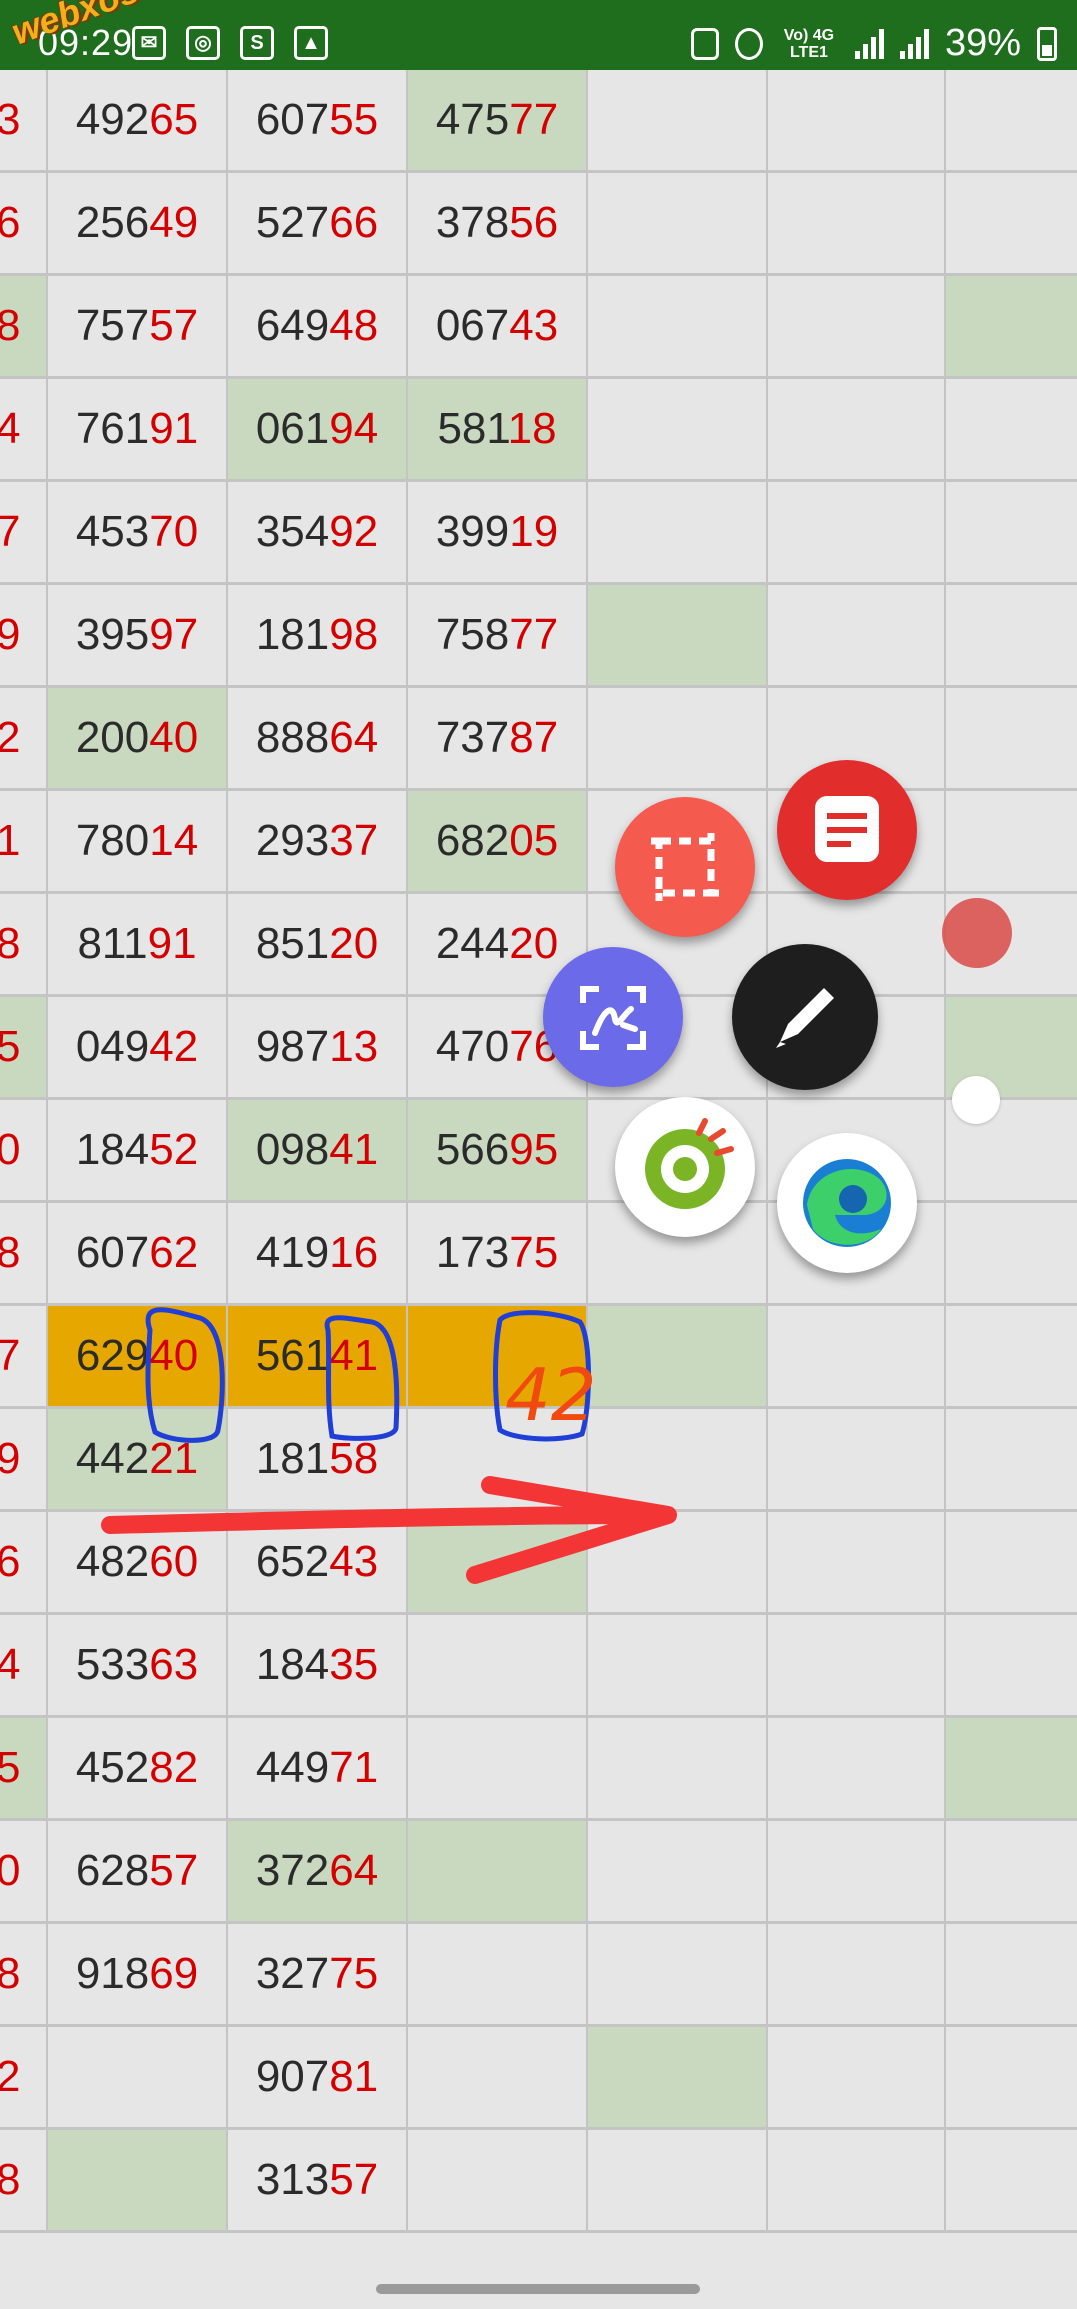  Describe the element at coordinates (318, 224) in the screenshot. I see `table-cell: 52766` at that location.